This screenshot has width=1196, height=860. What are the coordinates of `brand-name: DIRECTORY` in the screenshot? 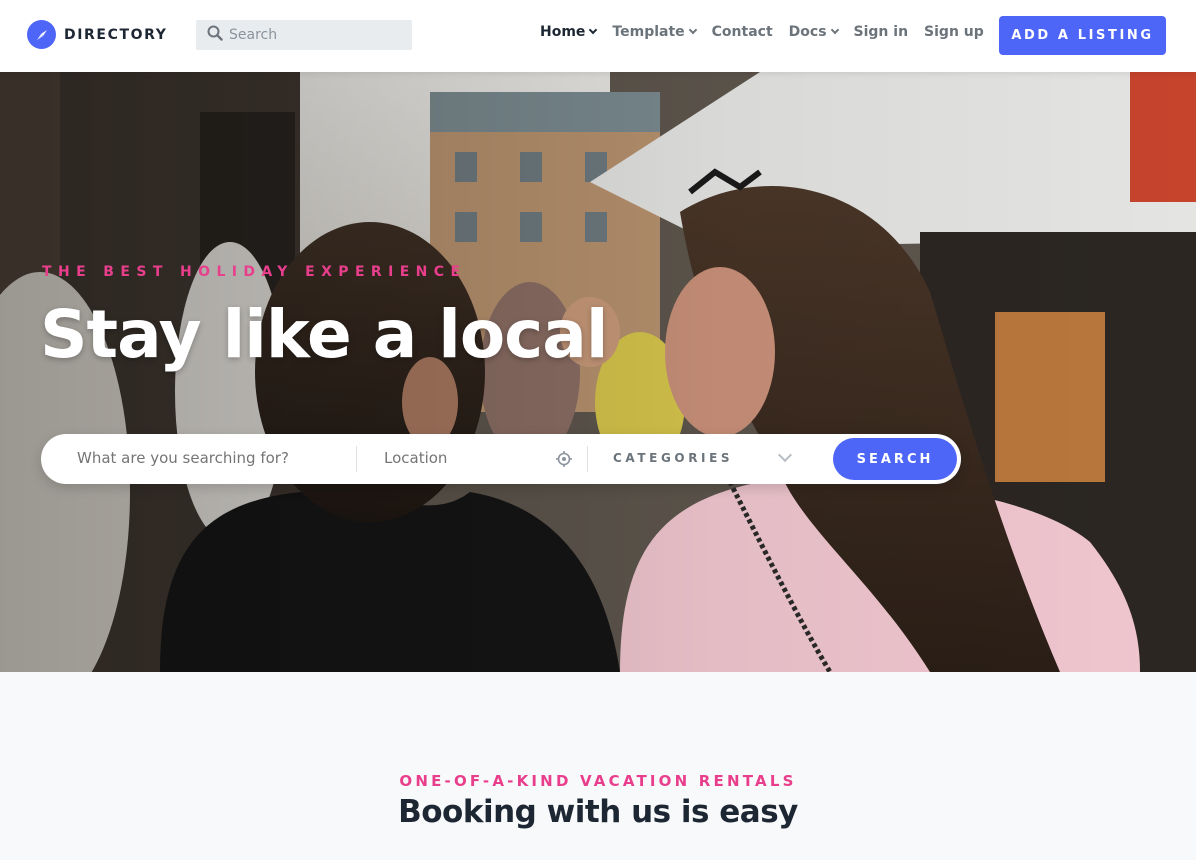 It's located at (116, 34).